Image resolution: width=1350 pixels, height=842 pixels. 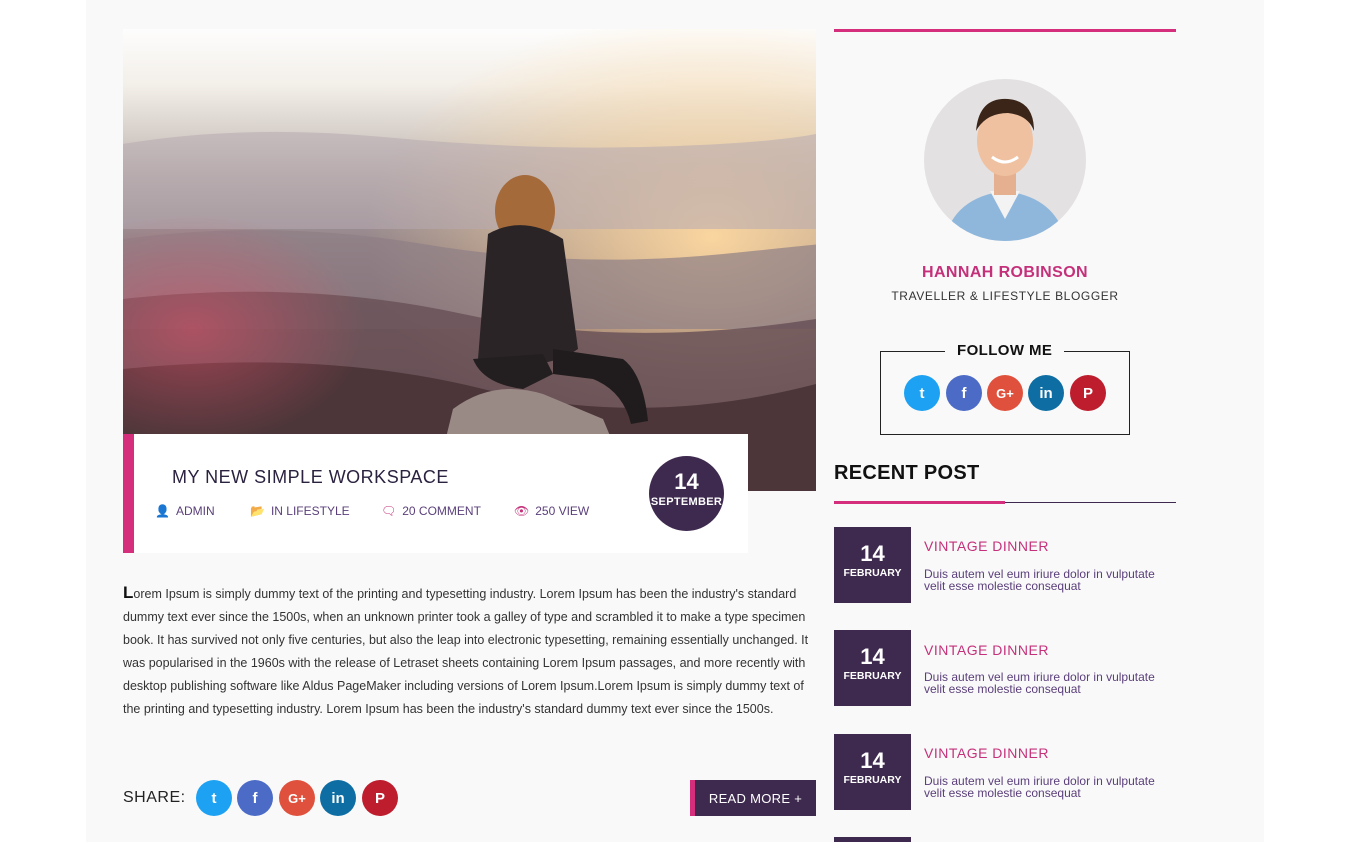 I want to click on share-facebook-button: f, so click(x=255, y=798).